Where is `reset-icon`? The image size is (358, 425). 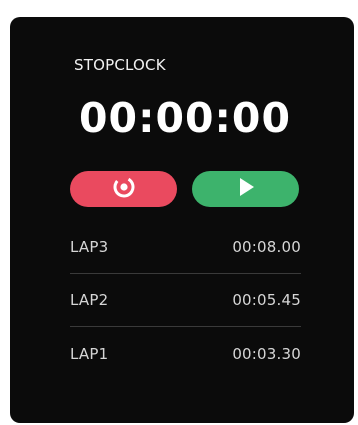
reset-icon is located at coordinates (124, 189).